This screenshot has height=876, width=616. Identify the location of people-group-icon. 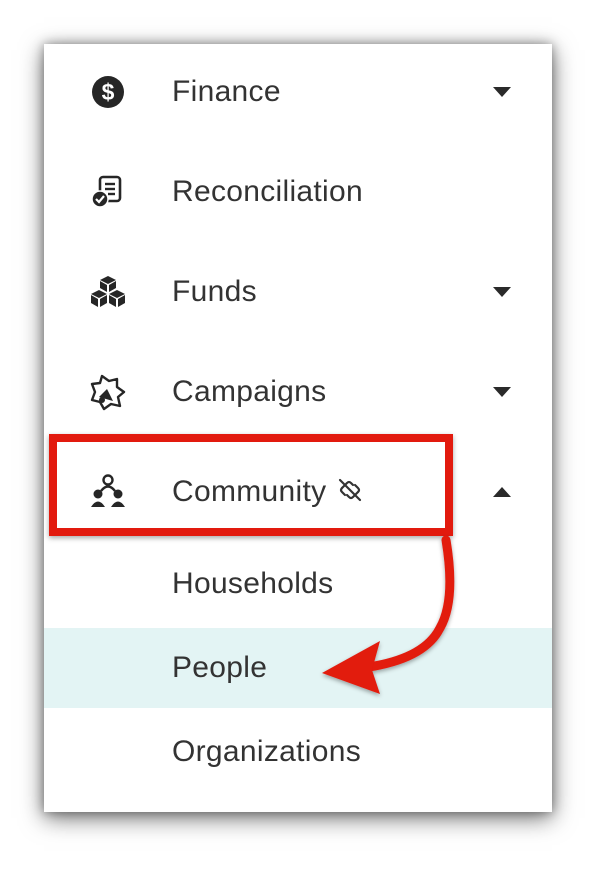
(108, 492).